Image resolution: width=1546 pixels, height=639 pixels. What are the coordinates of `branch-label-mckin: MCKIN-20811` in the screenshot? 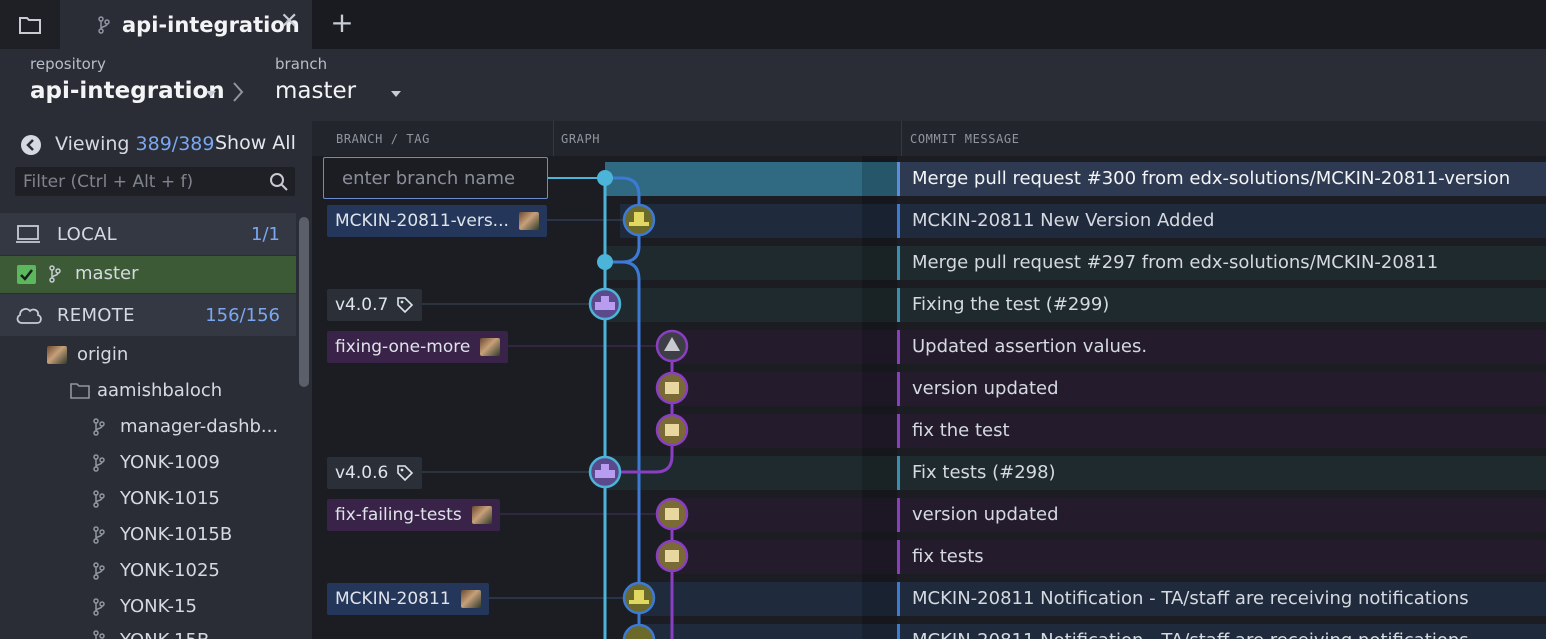 It's located at (408, 599).